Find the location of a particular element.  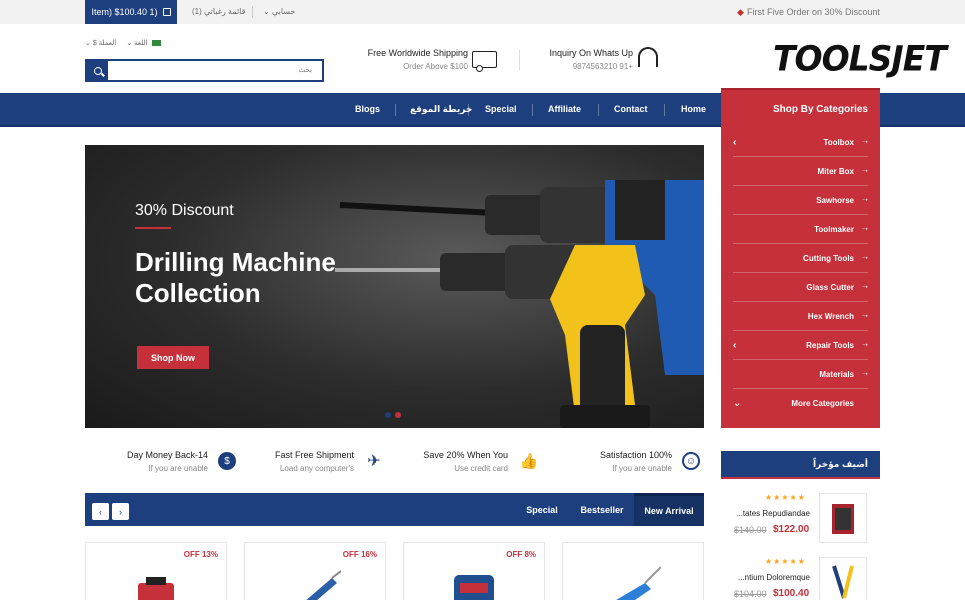

cart-button: Item) $100.40 1) is located at coordinates (131, 12).